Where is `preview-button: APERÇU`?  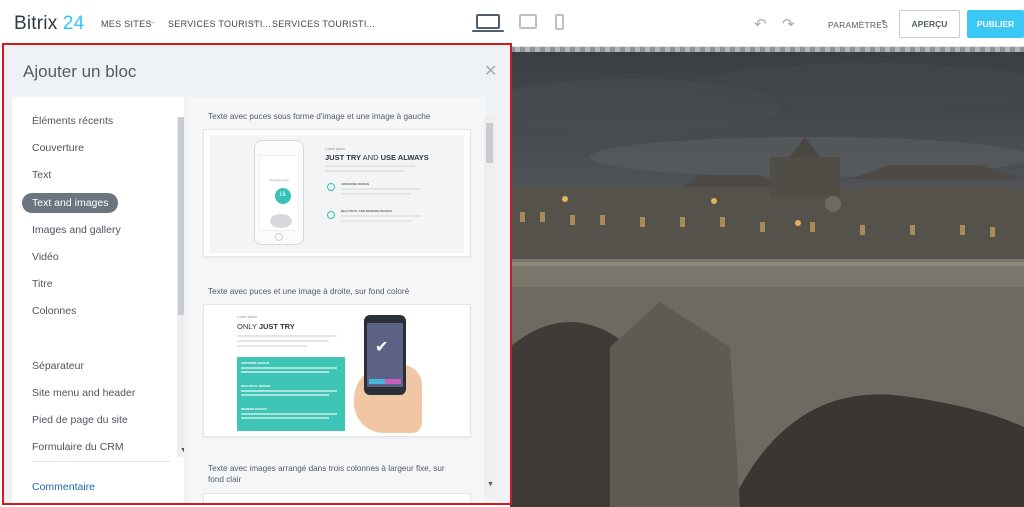 preview-button: APERÇU is located at coordinates (929, 24).